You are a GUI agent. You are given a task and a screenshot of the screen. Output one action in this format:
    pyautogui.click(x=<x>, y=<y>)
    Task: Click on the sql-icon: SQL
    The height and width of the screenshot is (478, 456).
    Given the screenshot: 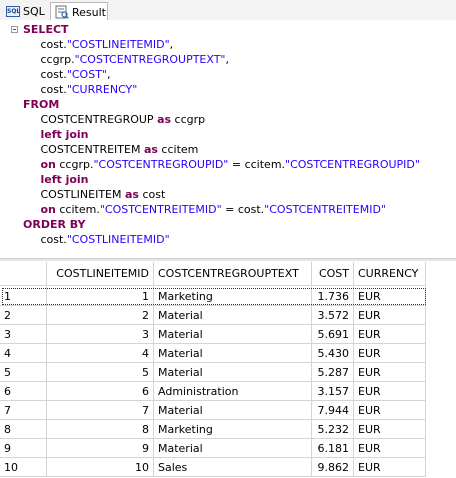 What is the action you would take?
    pyautogui.click(x=13, y=11)
    